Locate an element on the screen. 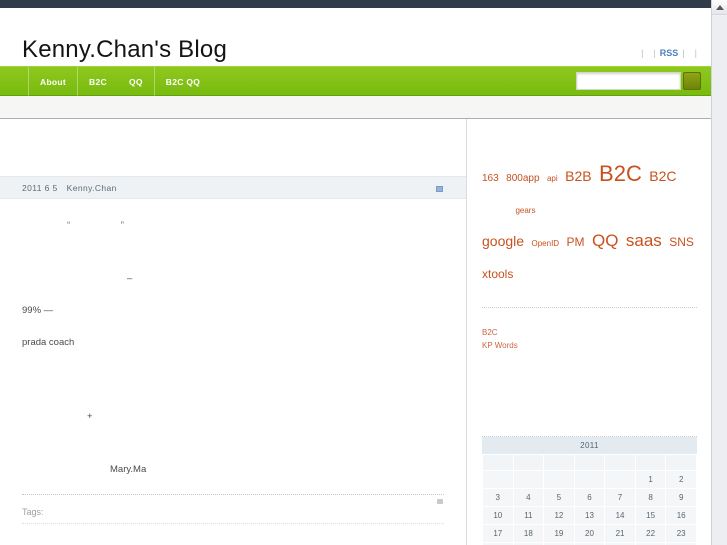 The width and height of the screenshot is (727, 545). nav-item-label: B2C is located at coordinates (98, 82).